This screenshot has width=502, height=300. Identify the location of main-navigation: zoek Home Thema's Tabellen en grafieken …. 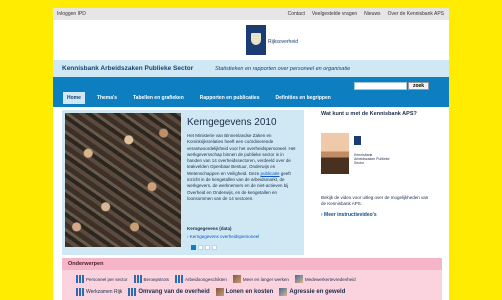
(251, 92).